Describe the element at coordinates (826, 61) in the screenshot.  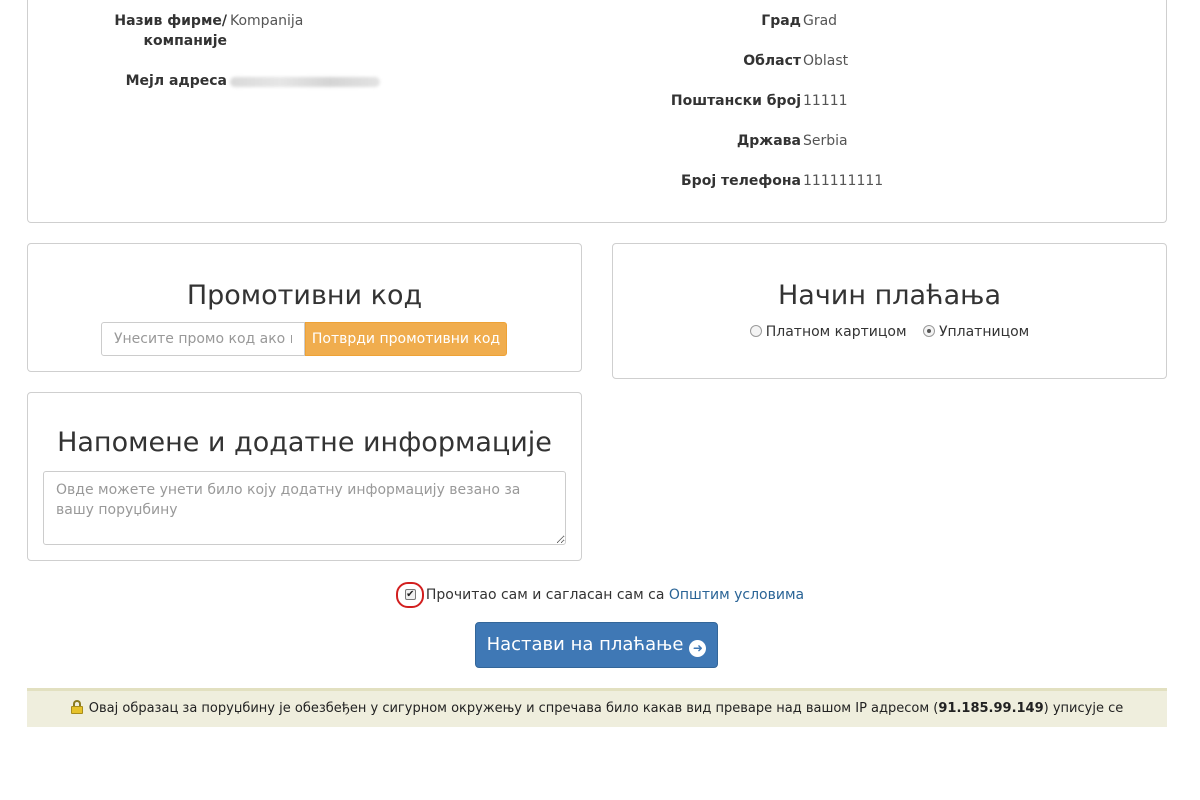
I see `region-value: Oblast` at that location.